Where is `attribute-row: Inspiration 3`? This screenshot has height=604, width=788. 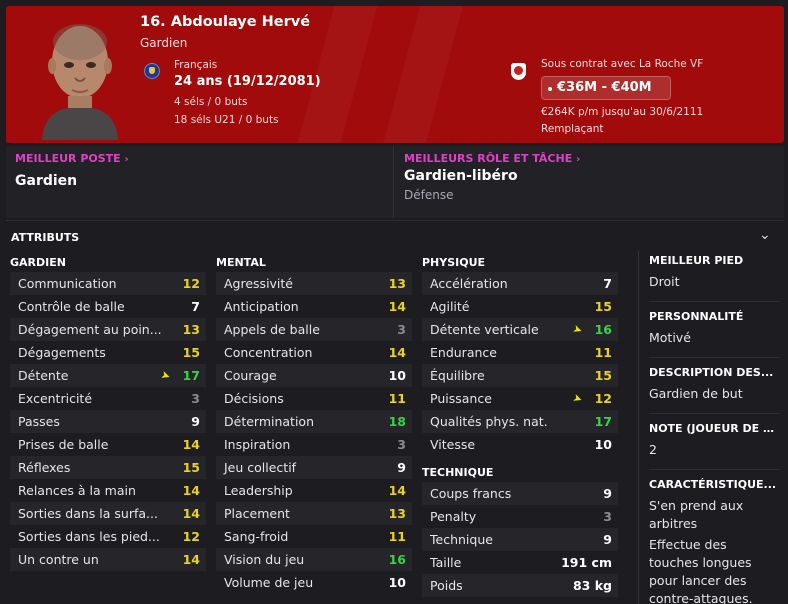 attribute-row: Inspiration 3 is located at coordinates (314, 444).